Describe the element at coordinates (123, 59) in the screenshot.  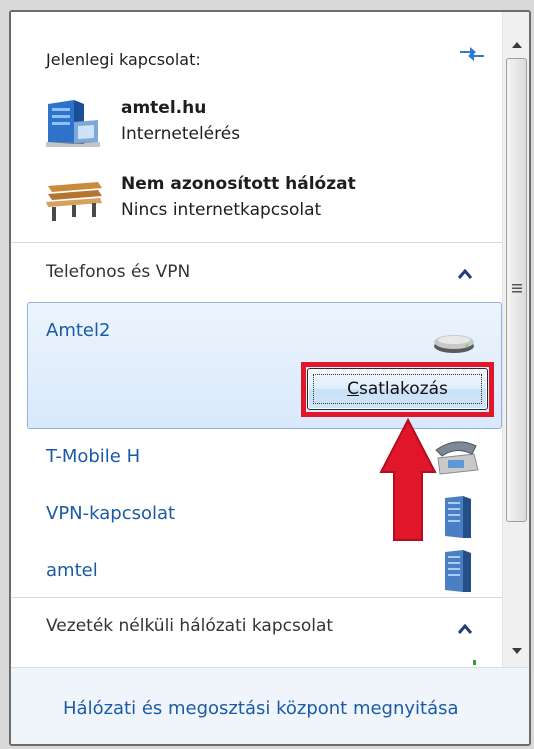
I see `current-connection-header: Jelenlegi kapcsolat:` at that location.